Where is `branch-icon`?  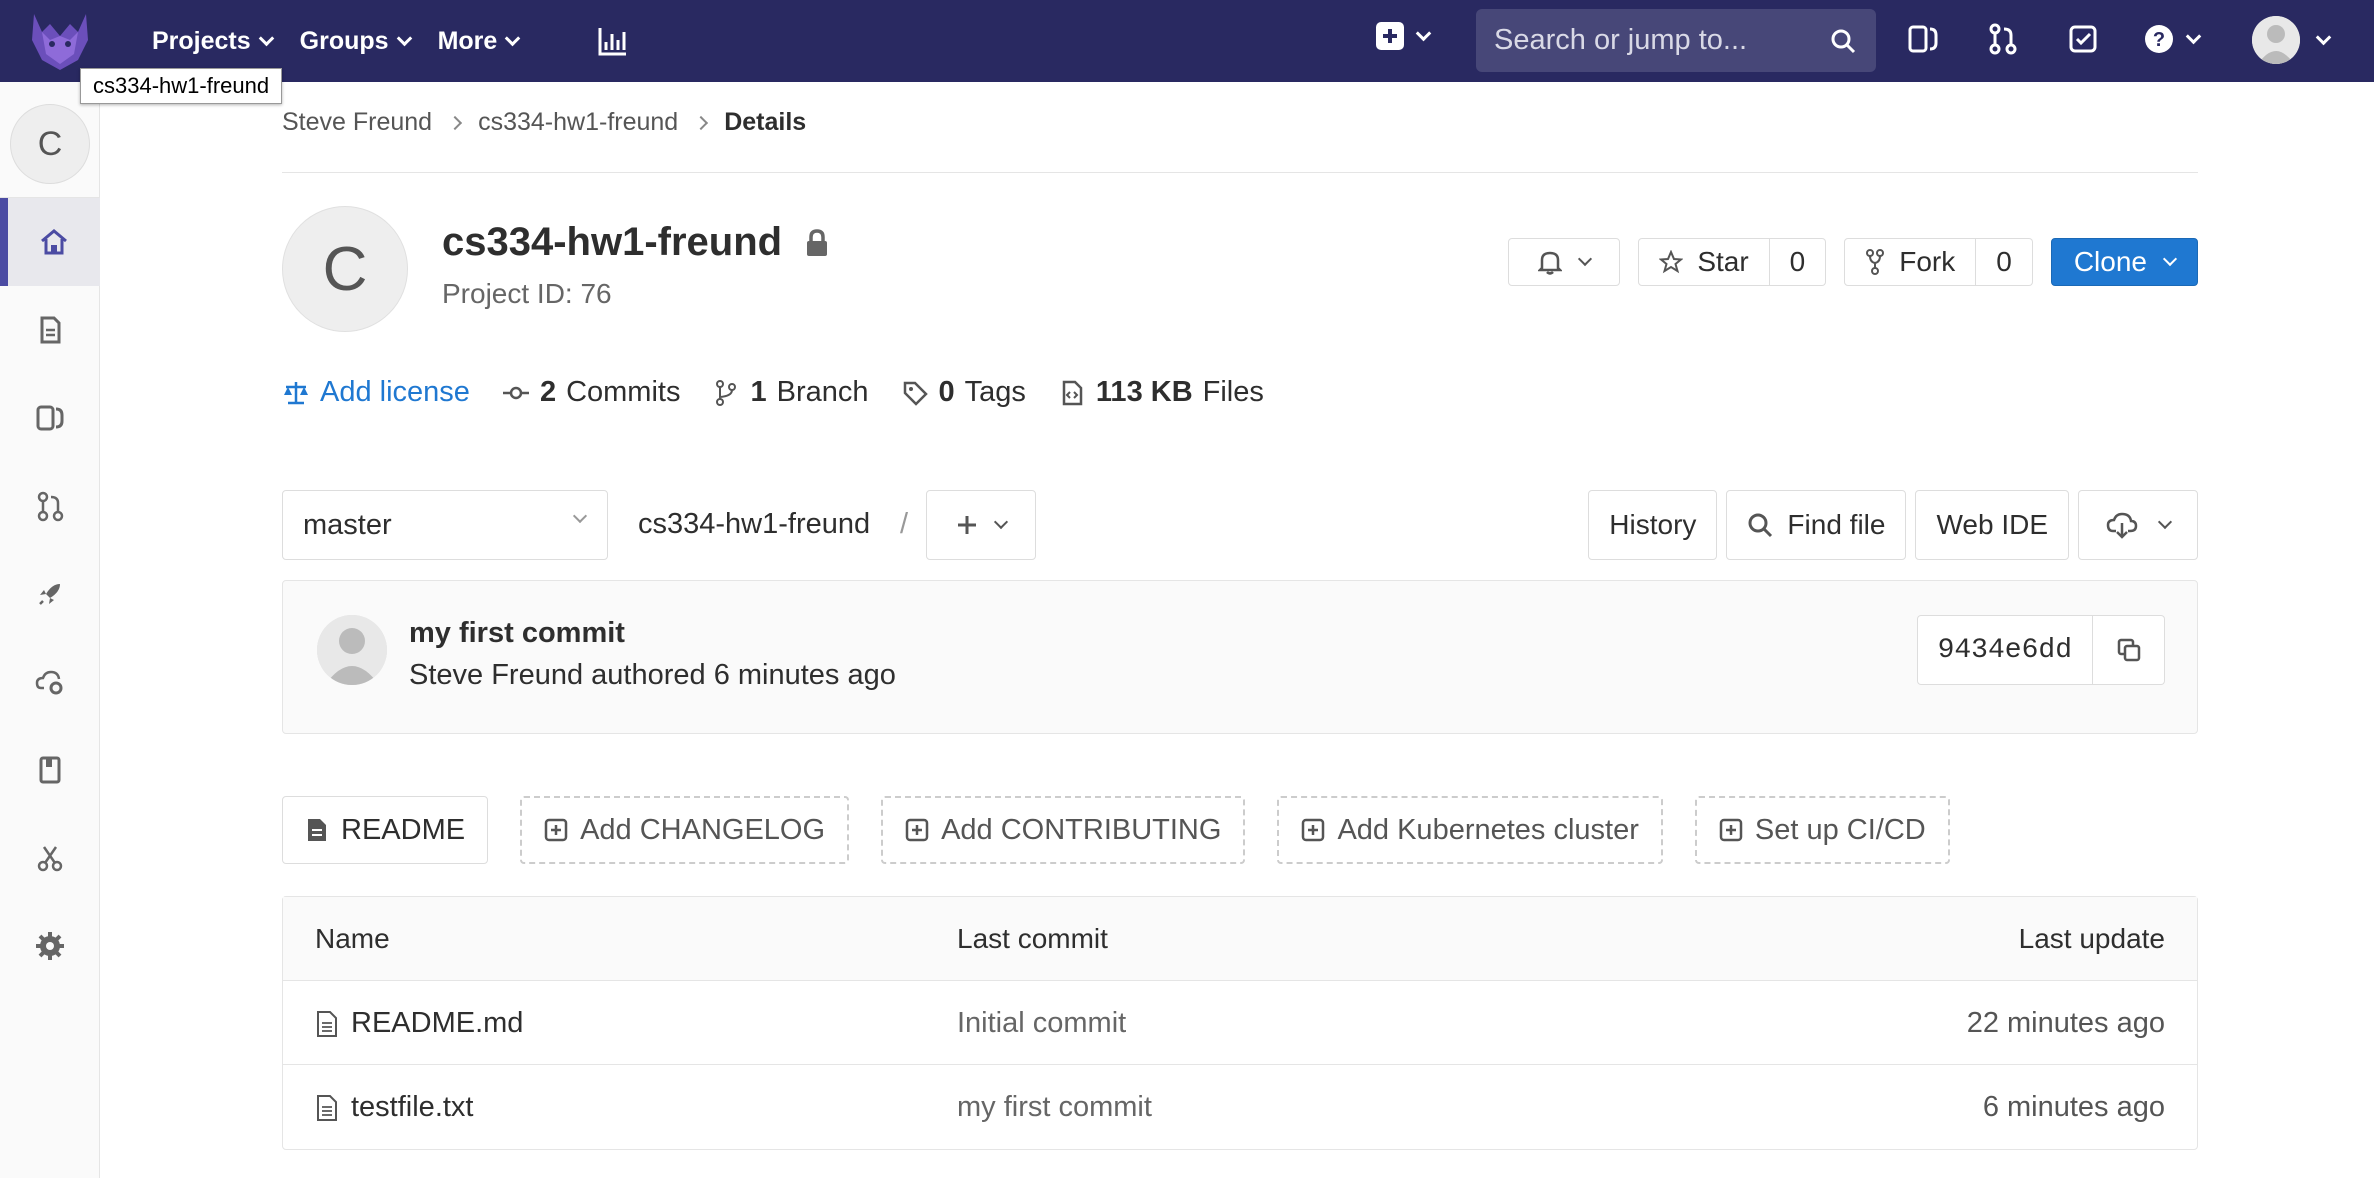
branch-icon is located at coordinates (726, 392).